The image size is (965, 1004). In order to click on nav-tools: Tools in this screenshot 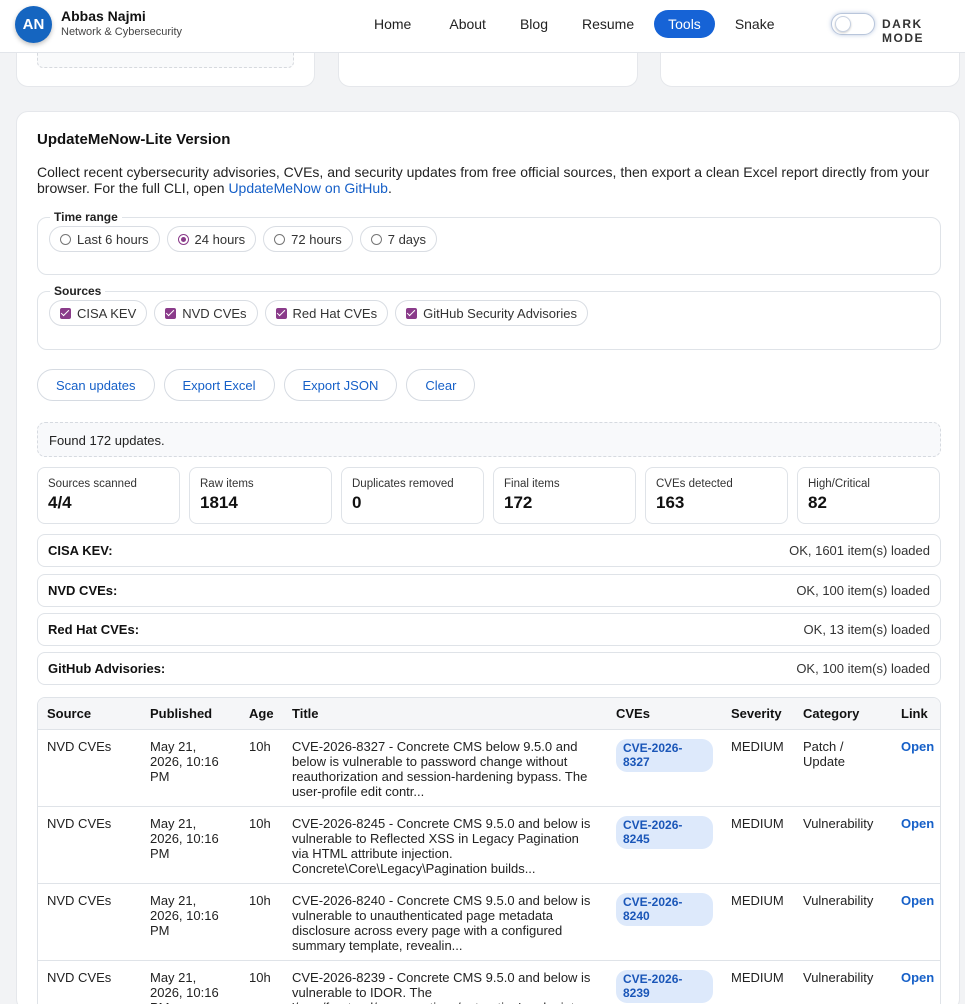, I will do `click(684, 24)`.